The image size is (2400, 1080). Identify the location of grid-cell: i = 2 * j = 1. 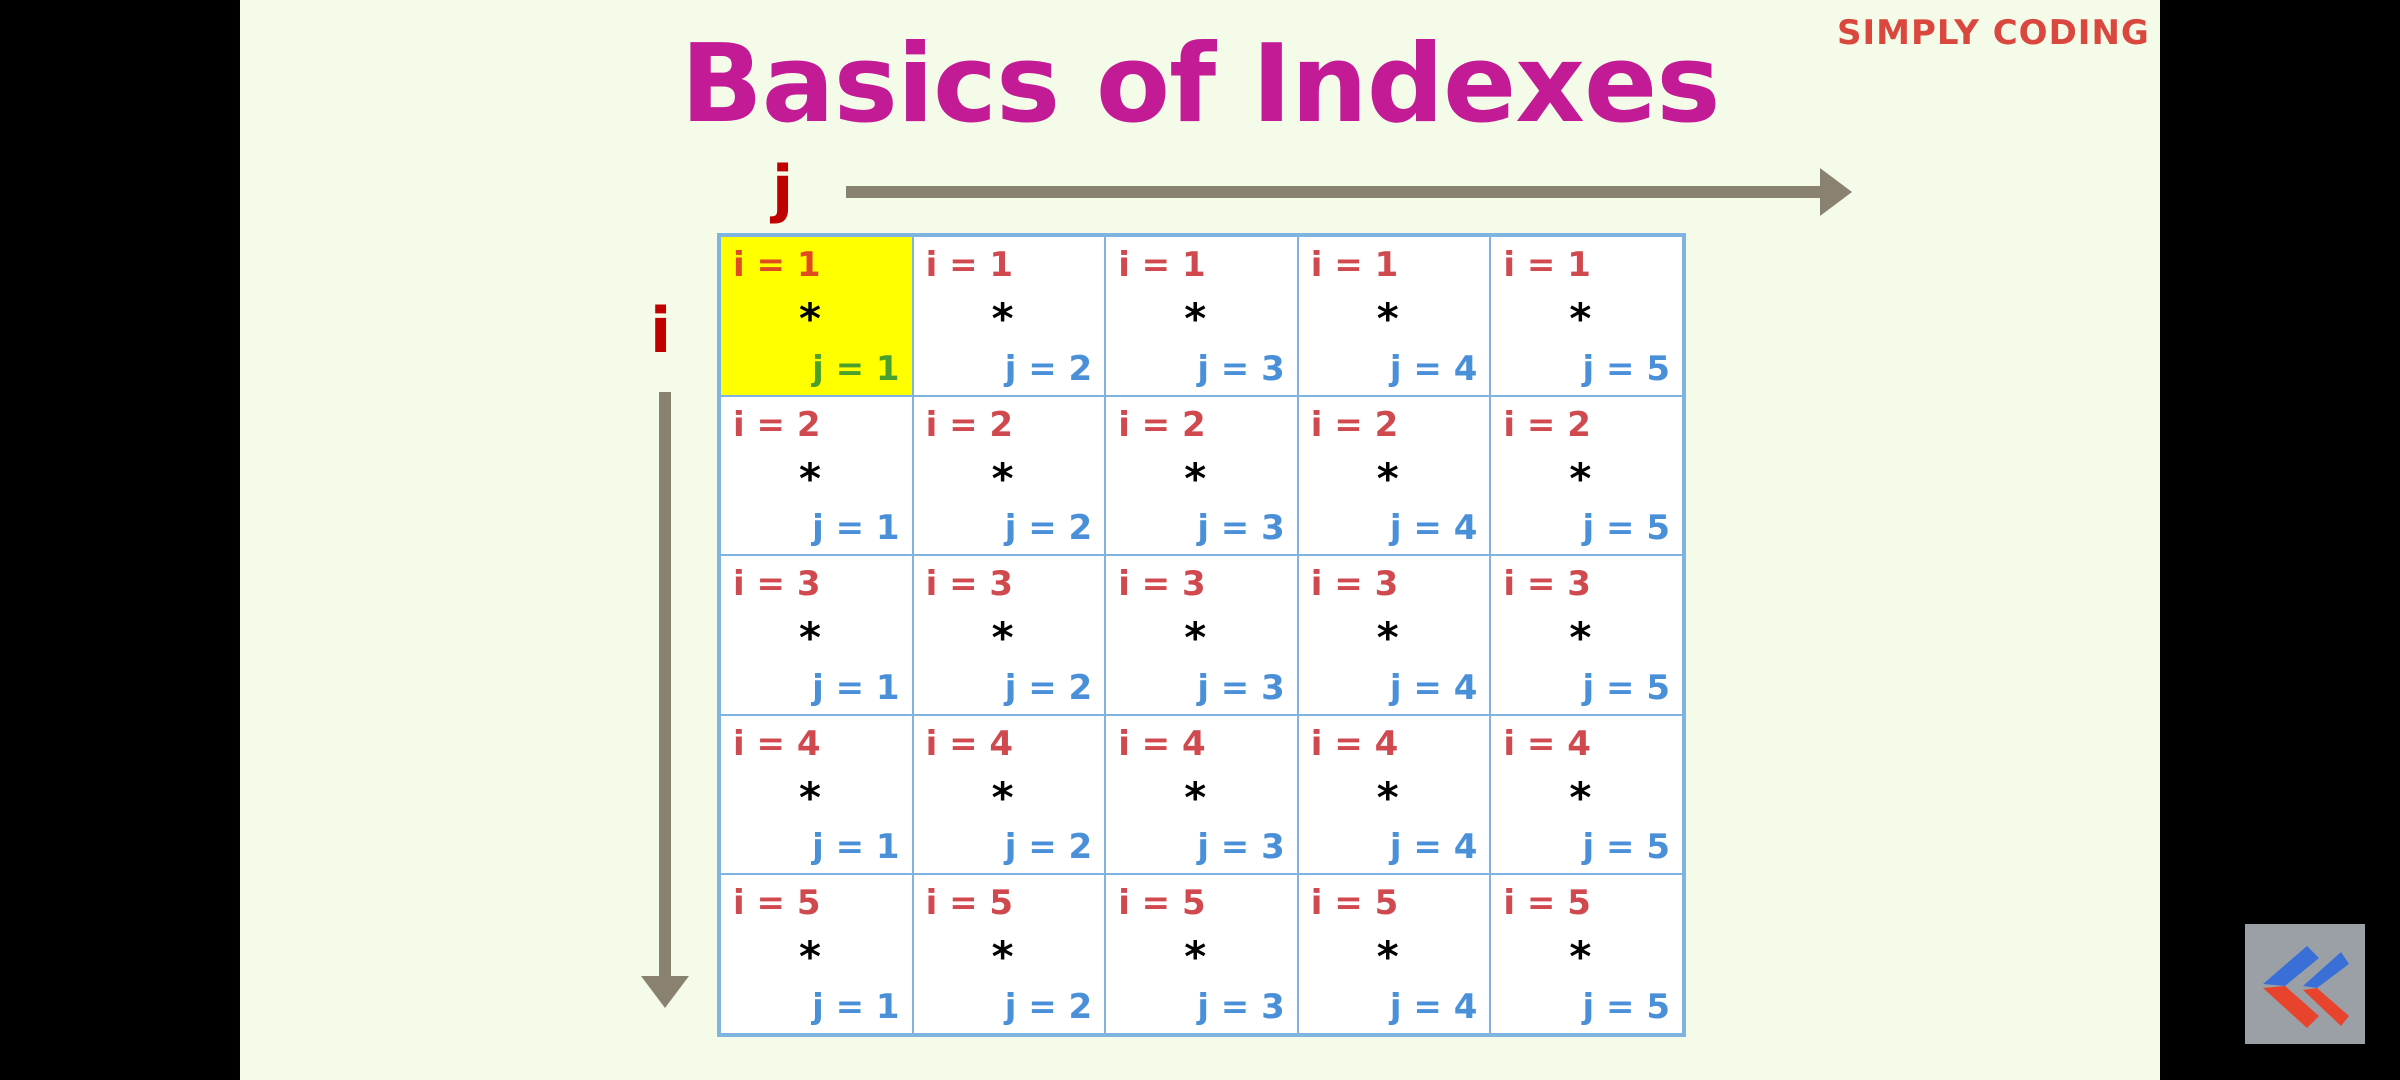
(816, 475).